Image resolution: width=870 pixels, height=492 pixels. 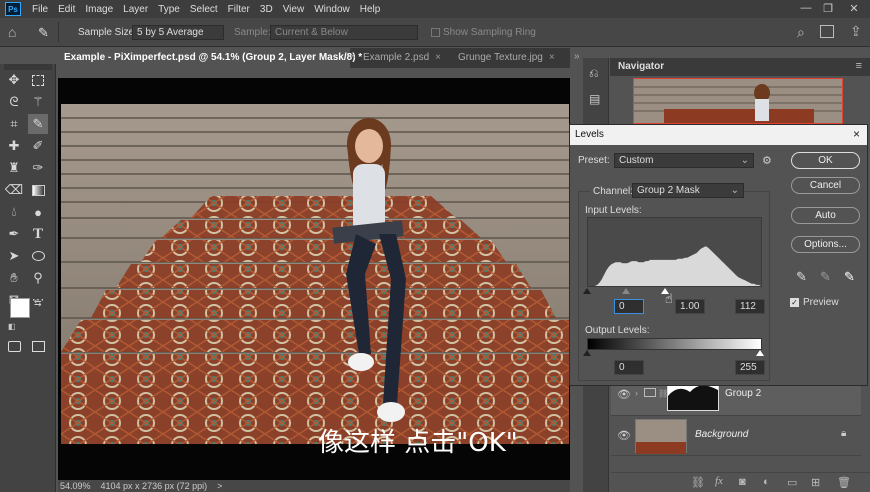 I want to click on mouse-cursor-icon: ☝︎, so click(x=669, y=298).